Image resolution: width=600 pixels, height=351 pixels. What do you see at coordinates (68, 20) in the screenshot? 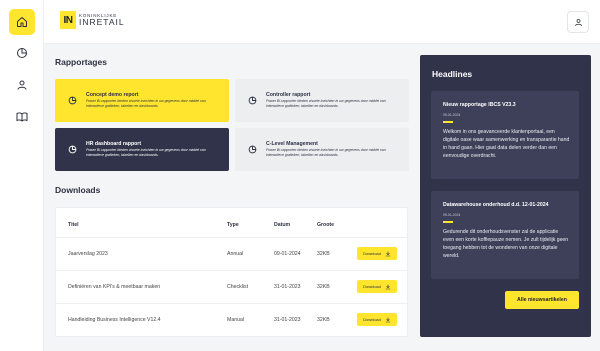
I see `logo-mark: IN` at bounding box center [68, 20].